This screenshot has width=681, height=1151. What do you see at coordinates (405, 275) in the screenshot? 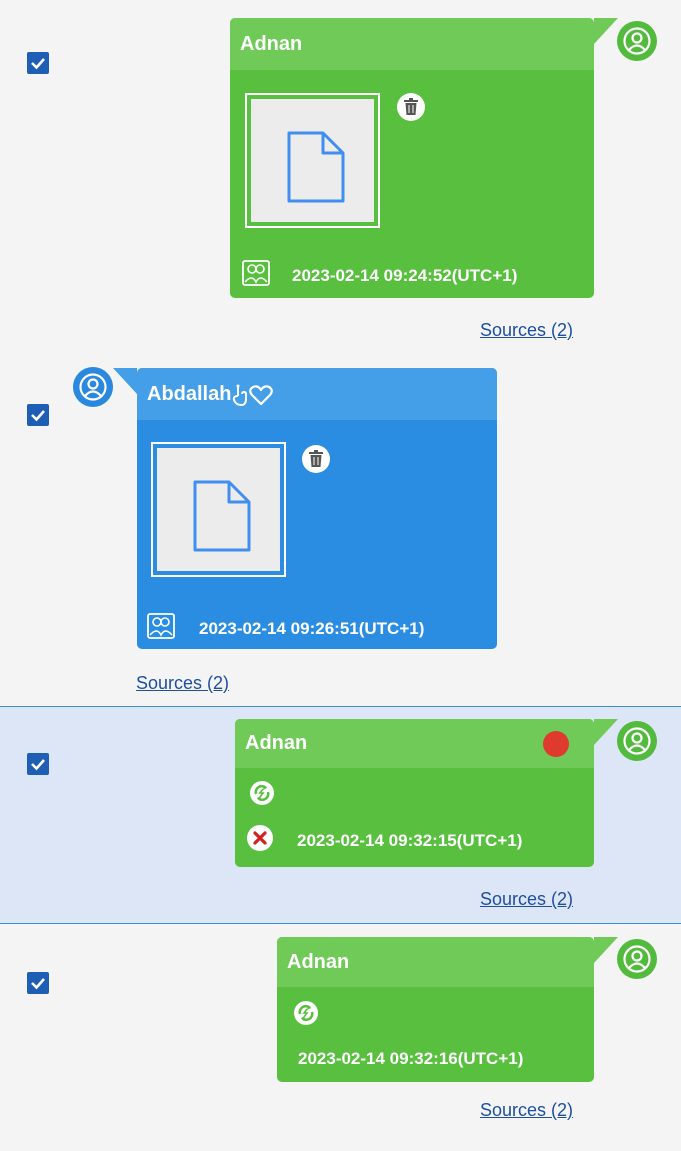
I see `message-timestamp: 2023-02-14 09:24:52(UTC+1)` at bounding box center [405, 275].